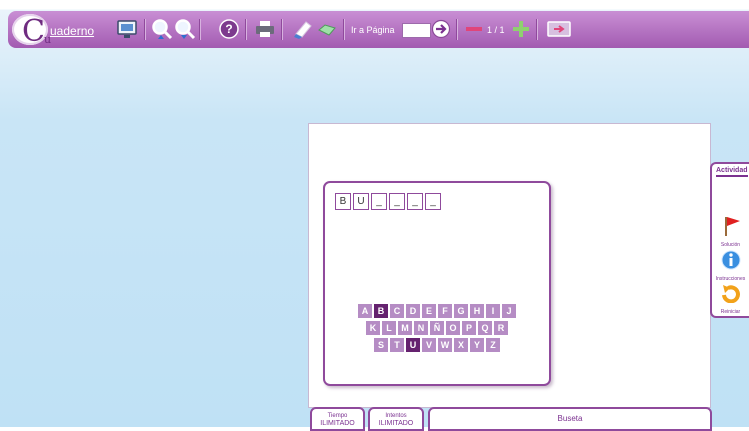  I want to click on plus-icon, so click(521, 29).